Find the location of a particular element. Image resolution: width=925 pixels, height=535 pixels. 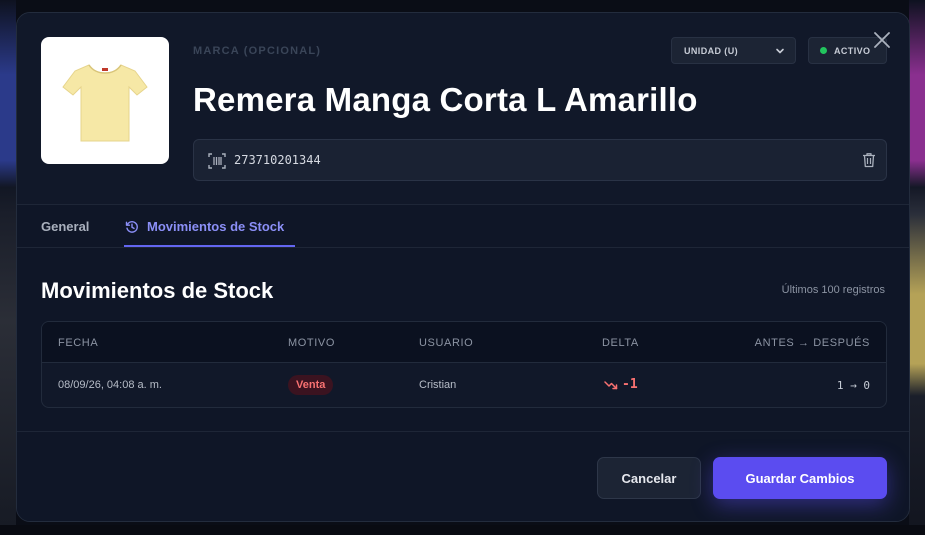

cell-delta: -1 is located at coordinates (621, 384).